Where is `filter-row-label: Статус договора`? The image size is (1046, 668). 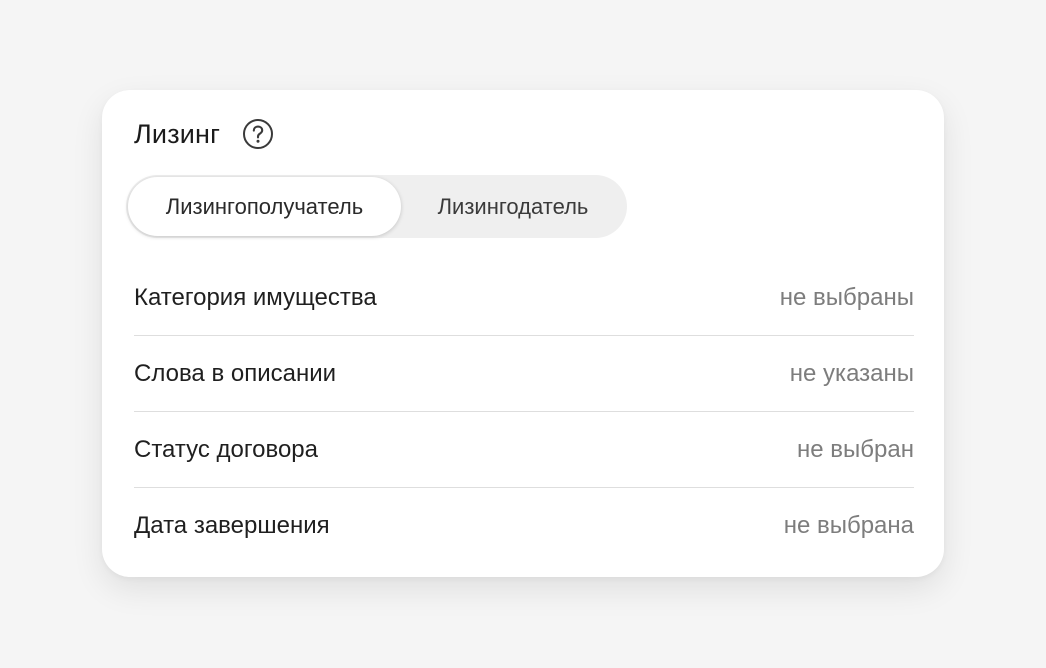 filter-row-label: Статус договора is located at coordinates (226, 449).